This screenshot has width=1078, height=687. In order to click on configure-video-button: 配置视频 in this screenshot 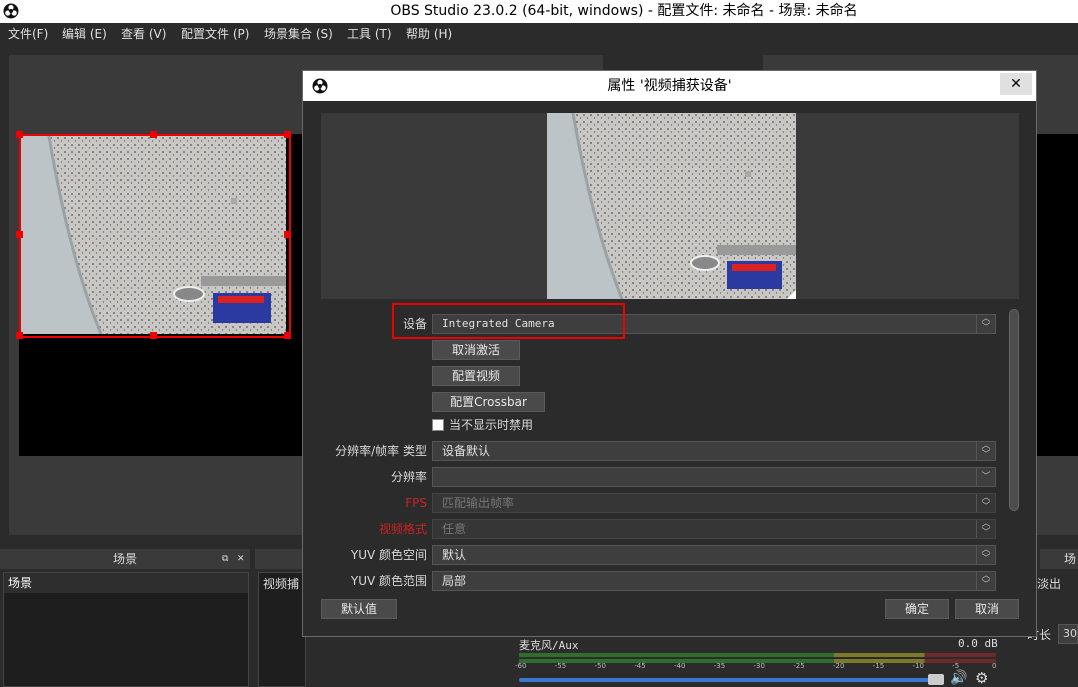, I will do `click(476, 376)`.